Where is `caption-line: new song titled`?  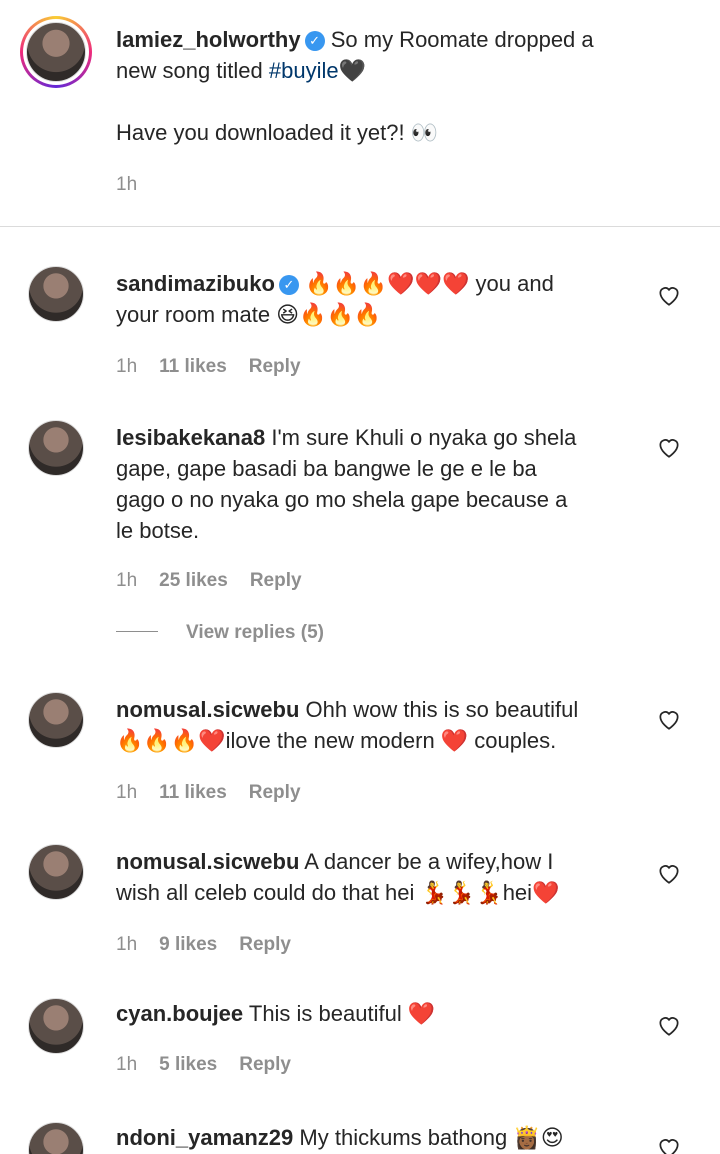 caption-line: new song titled is located at coordinates (192, 70).